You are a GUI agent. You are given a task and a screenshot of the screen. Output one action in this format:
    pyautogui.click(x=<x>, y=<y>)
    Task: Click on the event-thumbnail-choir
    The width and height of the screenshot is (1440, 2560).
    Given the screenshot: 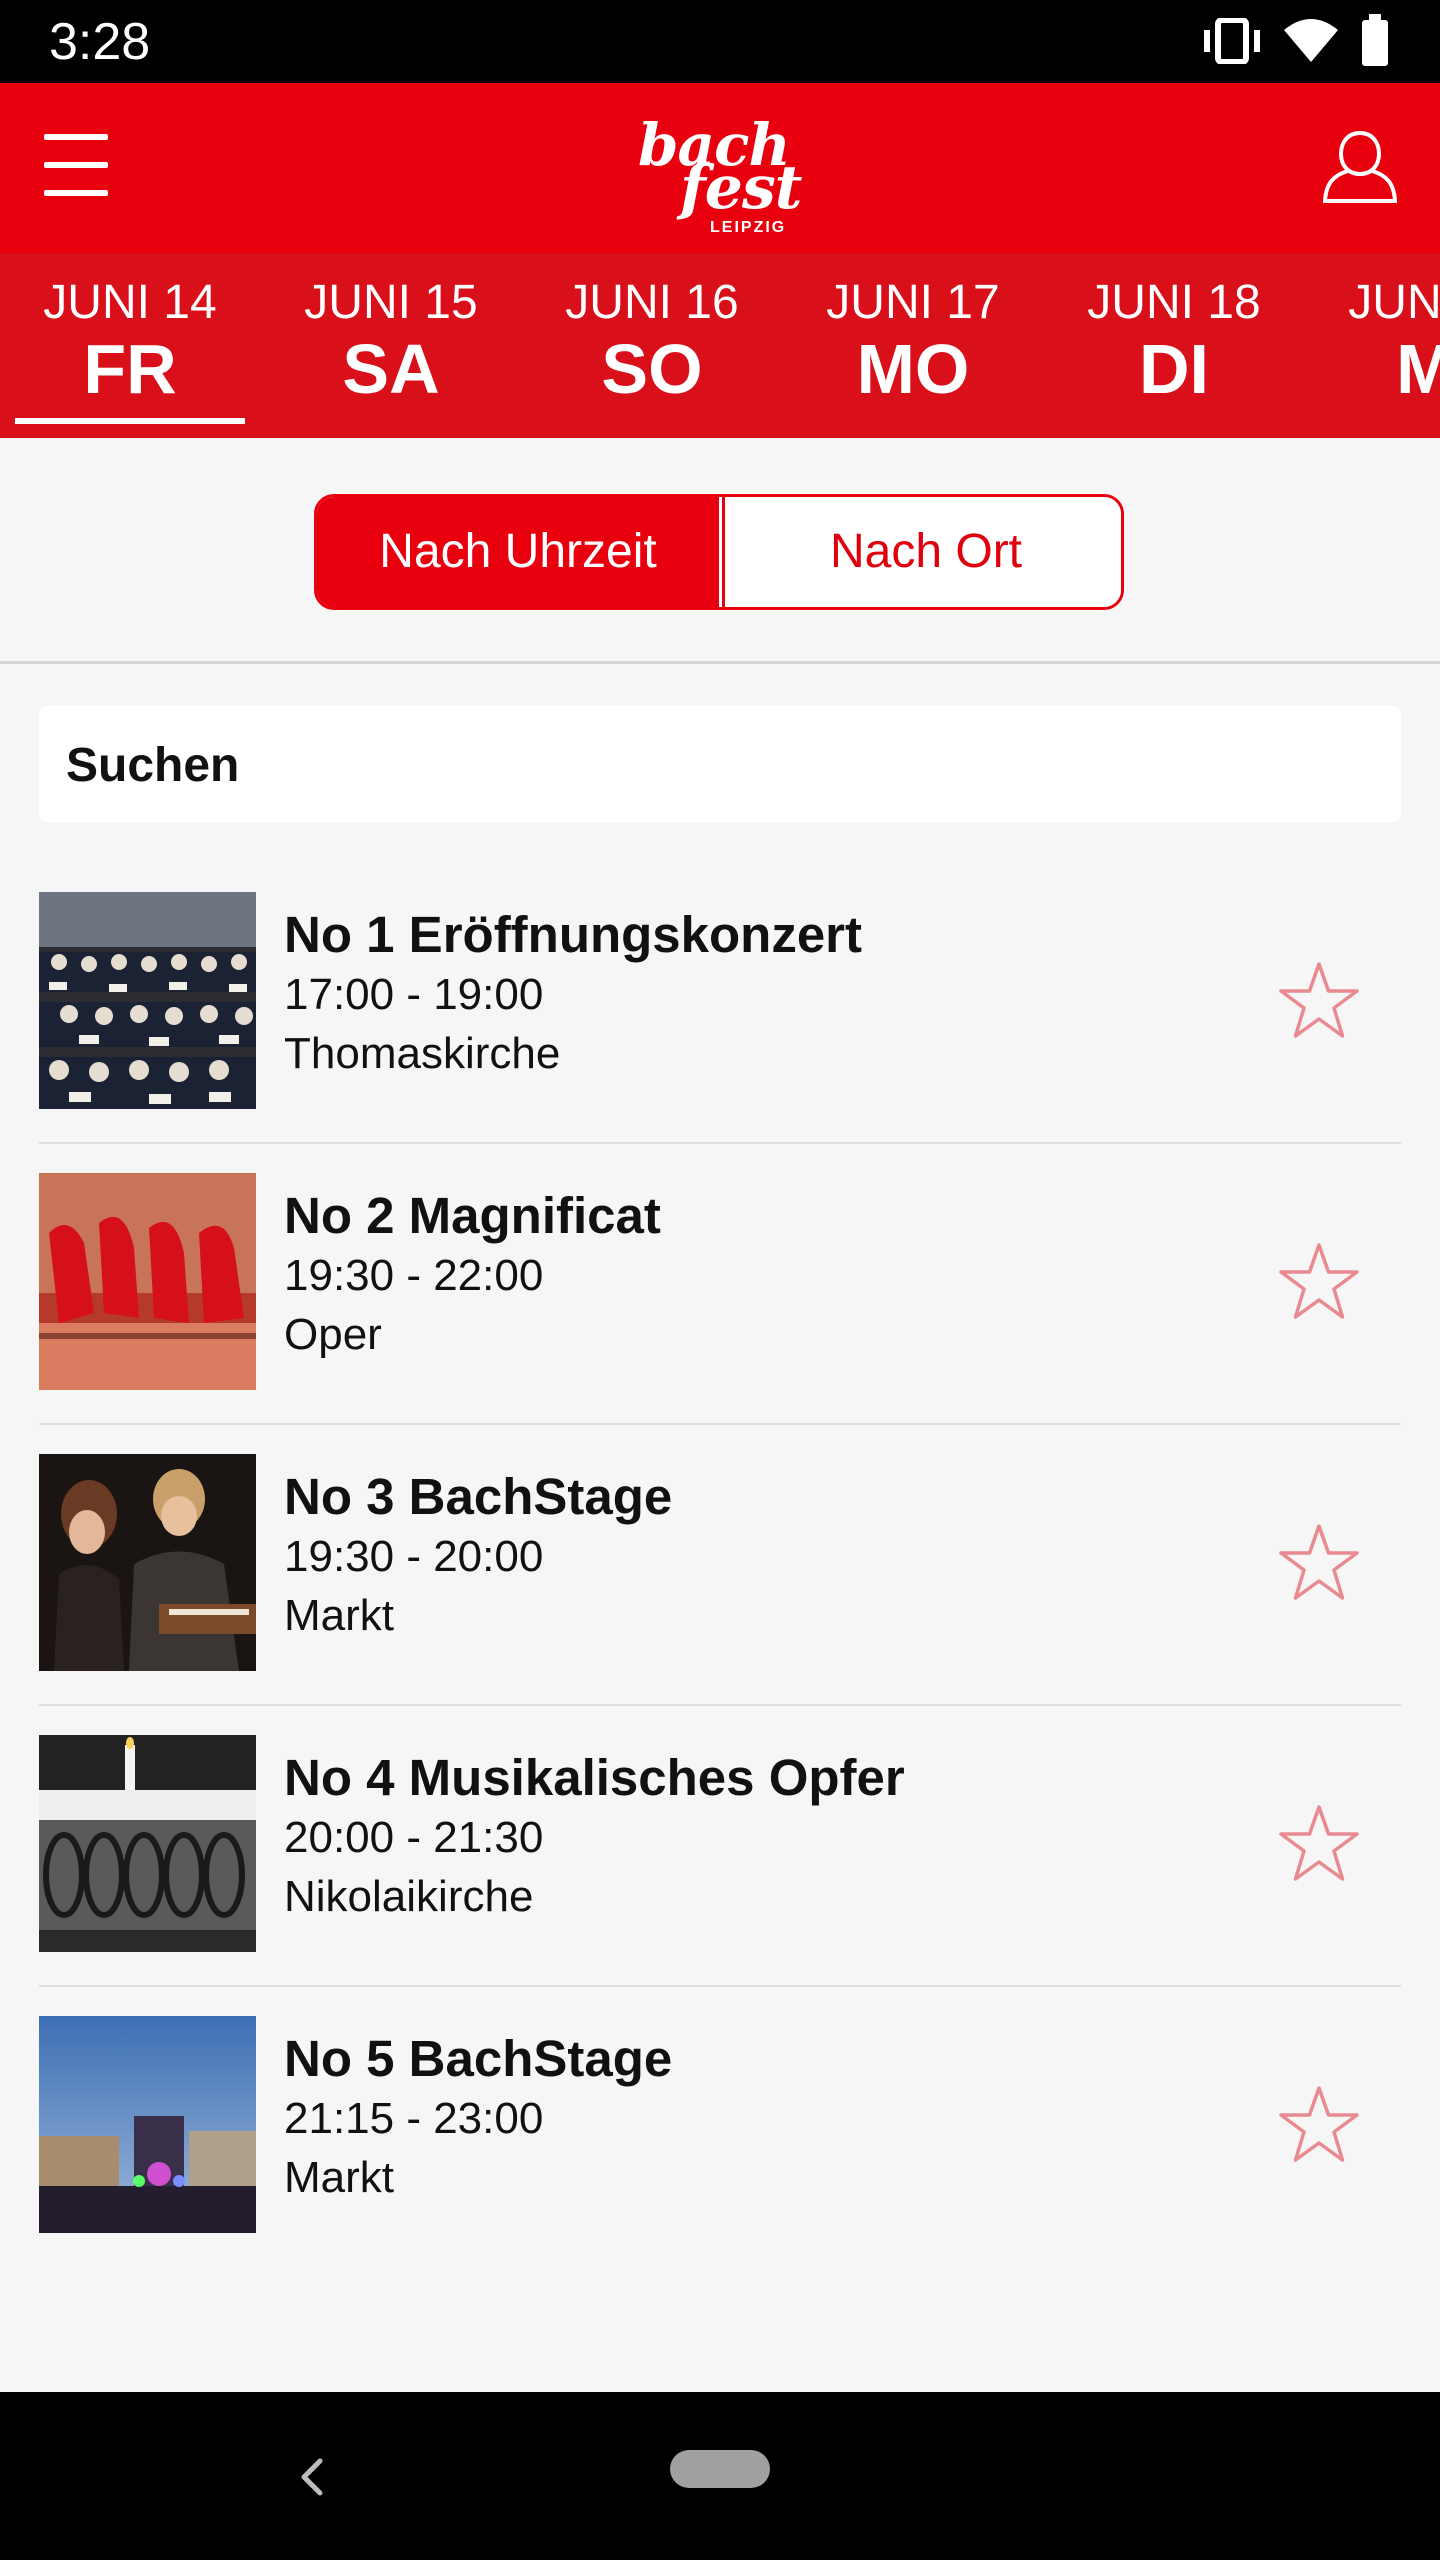 What is the action you would take?
    pyautogui.click(x=147, y=1000)
    